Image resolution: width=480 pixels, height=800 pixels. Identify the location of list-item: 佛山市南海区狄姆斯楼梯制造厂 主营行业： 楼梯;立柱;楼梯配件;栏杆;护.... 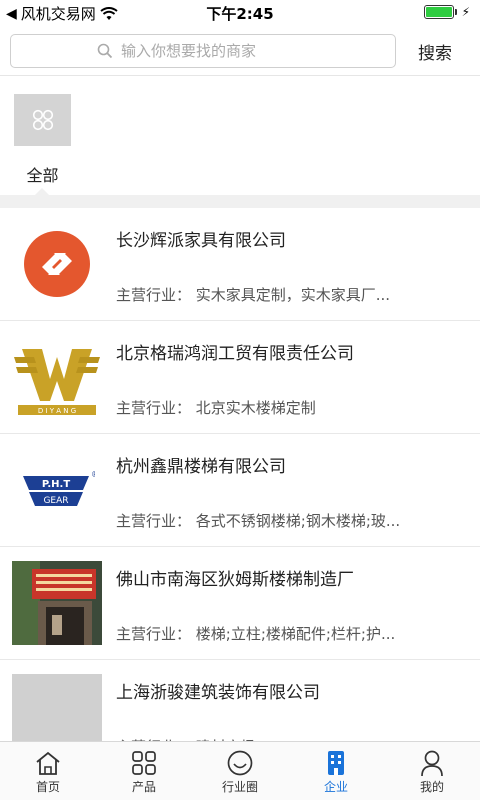
(240, 603).